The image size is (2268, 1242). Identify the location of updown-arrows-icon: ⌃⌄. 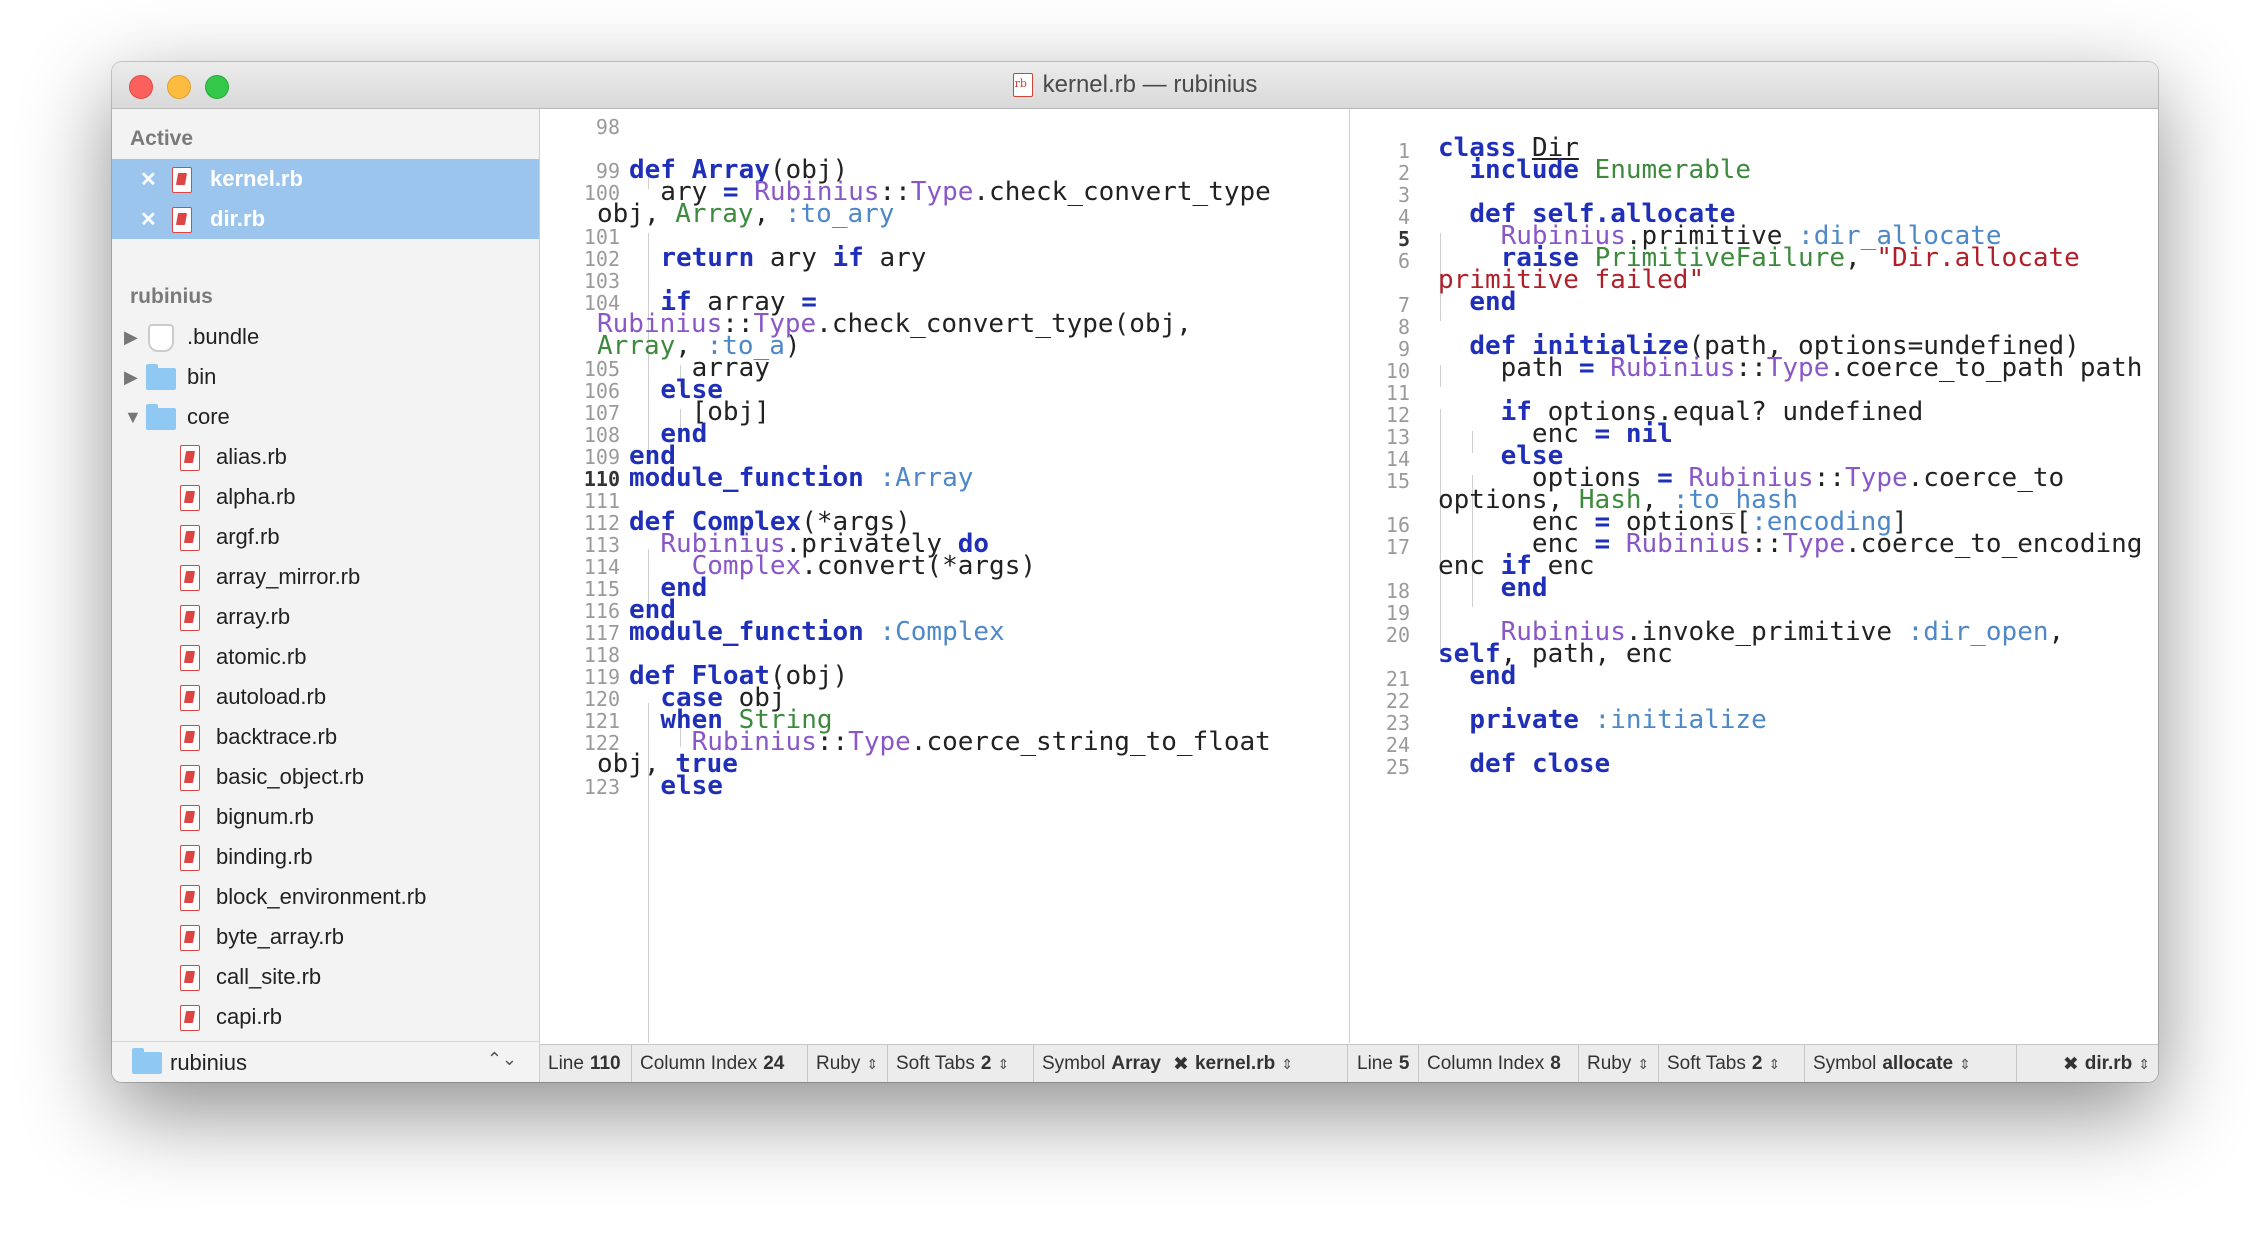
(501, 1059).